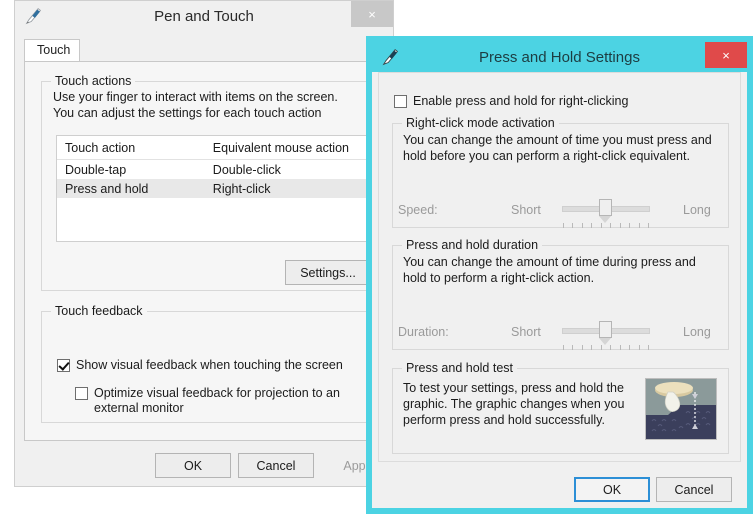  I want to click on droplet-test-graphic, so click(681, 409).